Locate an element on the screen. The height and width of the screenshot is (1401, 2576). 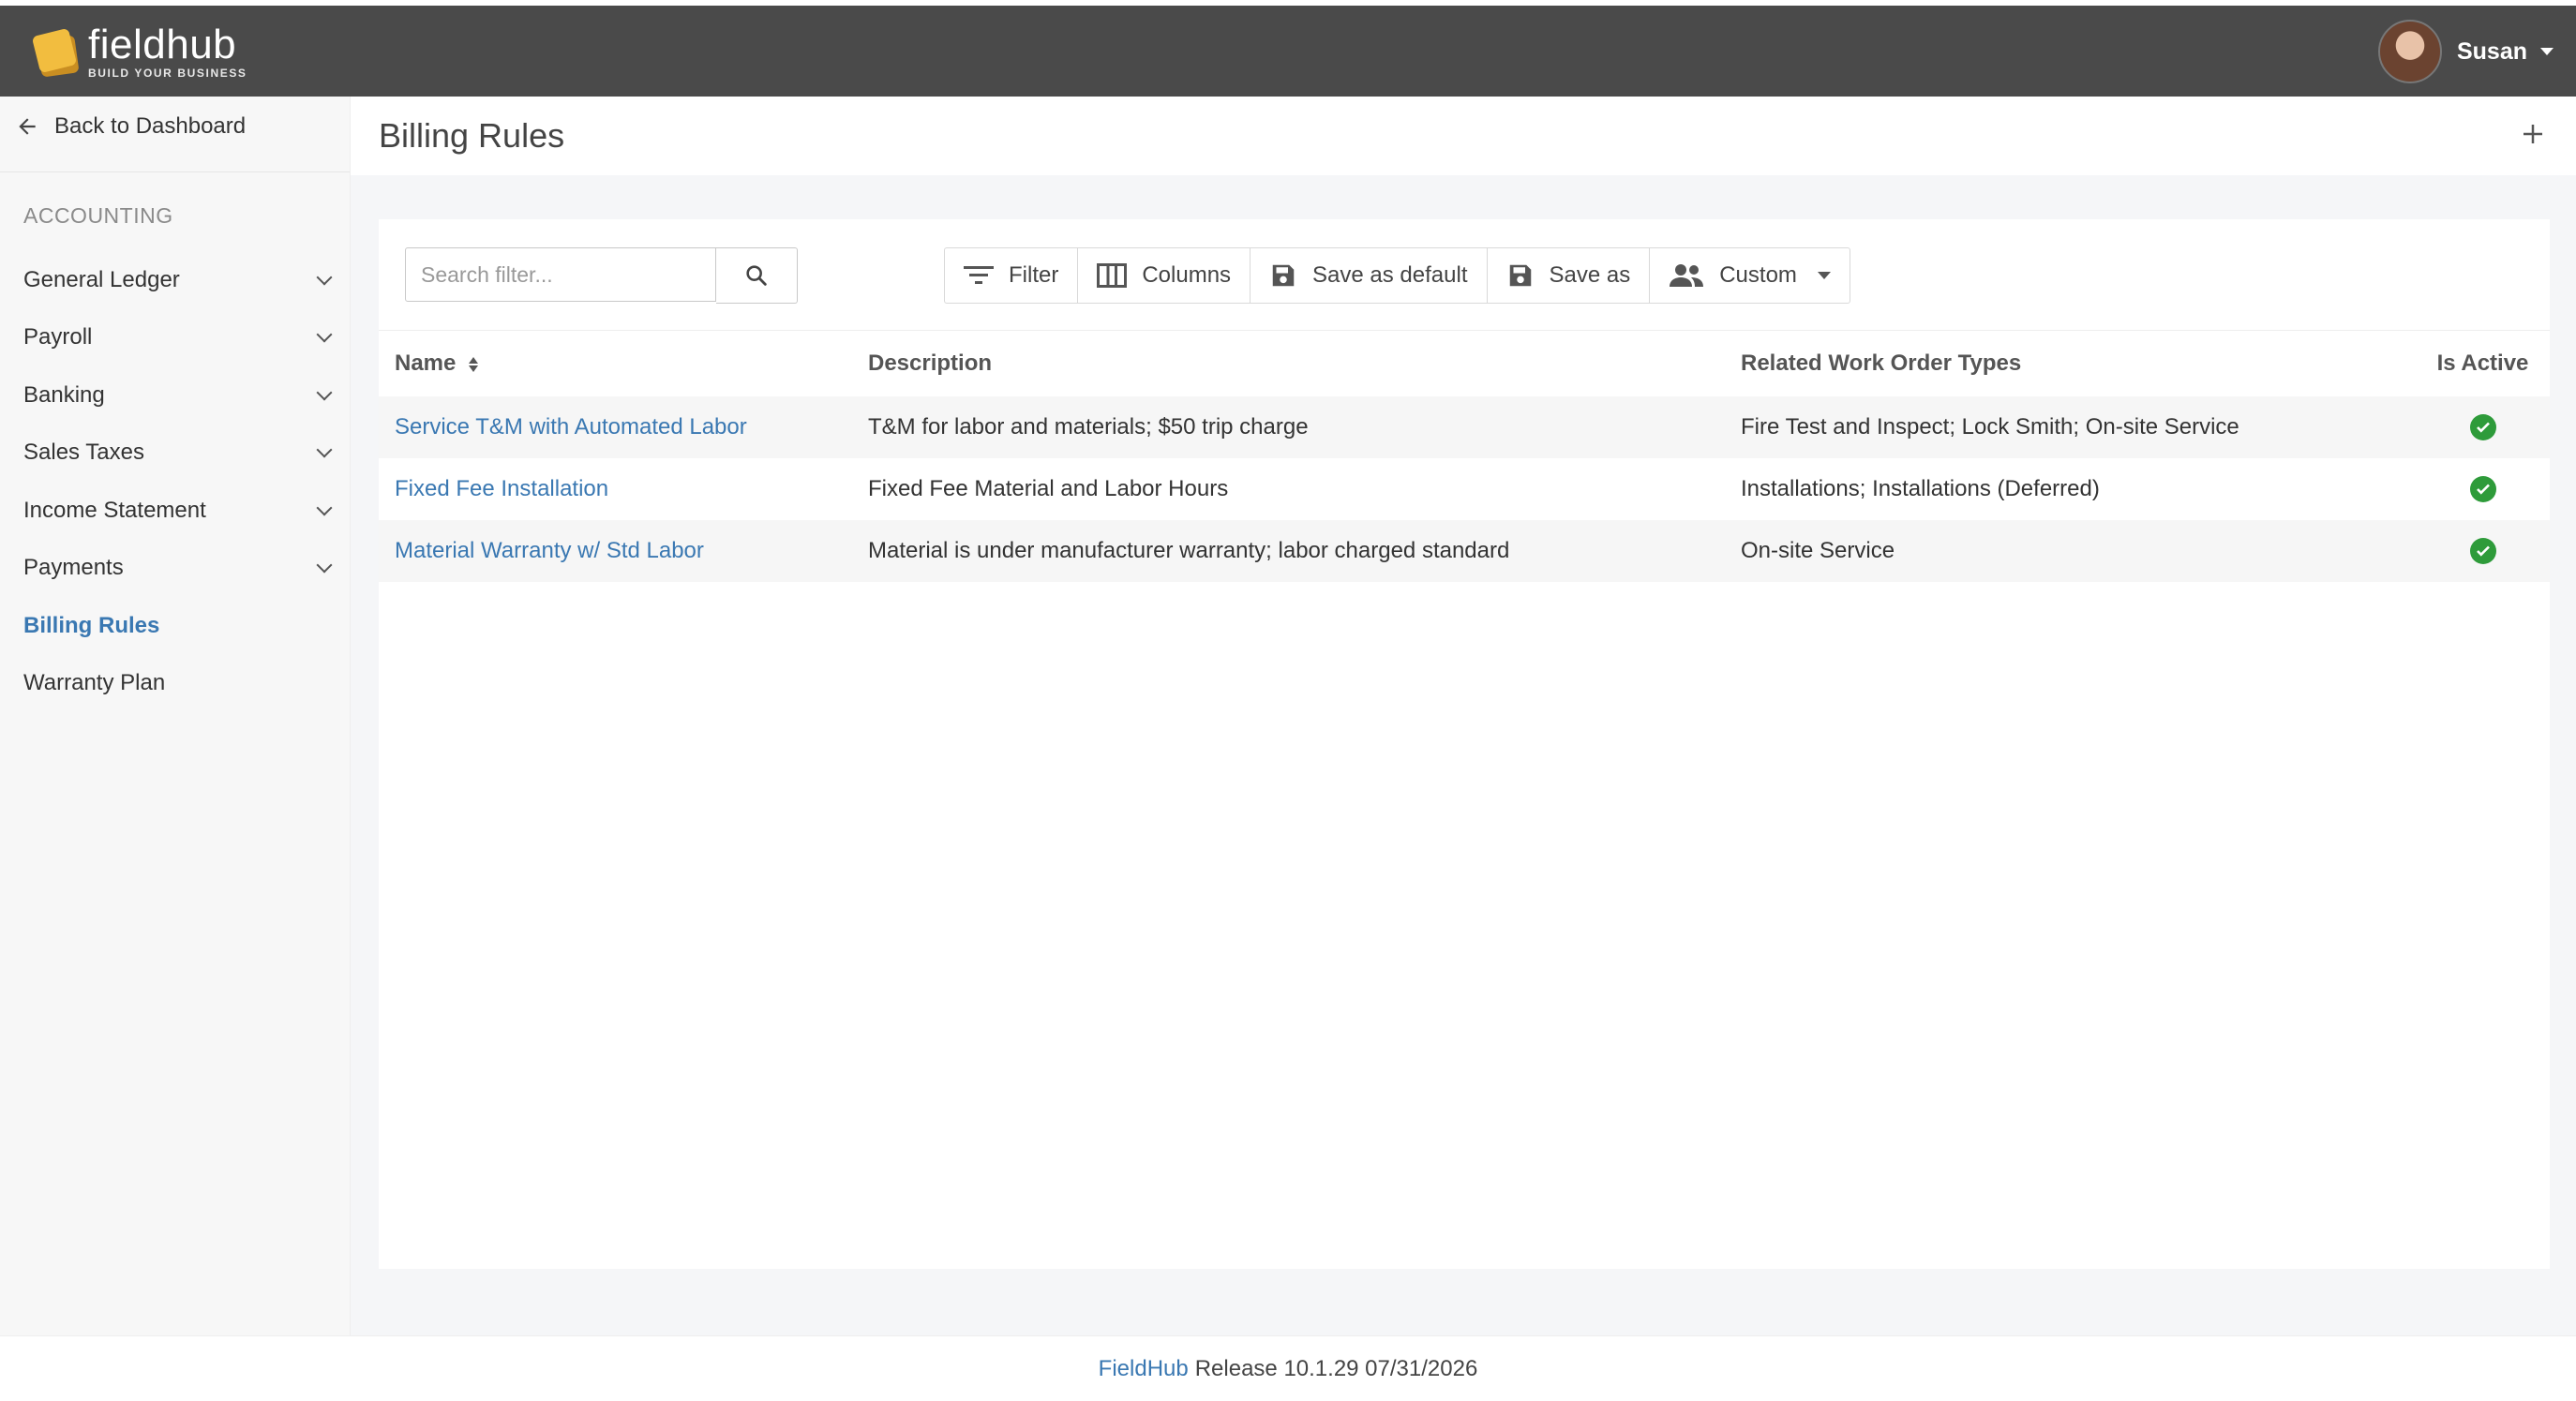
sidebar-item-sales-taxes: Sales Taxes is located at coordinates (175, 454).